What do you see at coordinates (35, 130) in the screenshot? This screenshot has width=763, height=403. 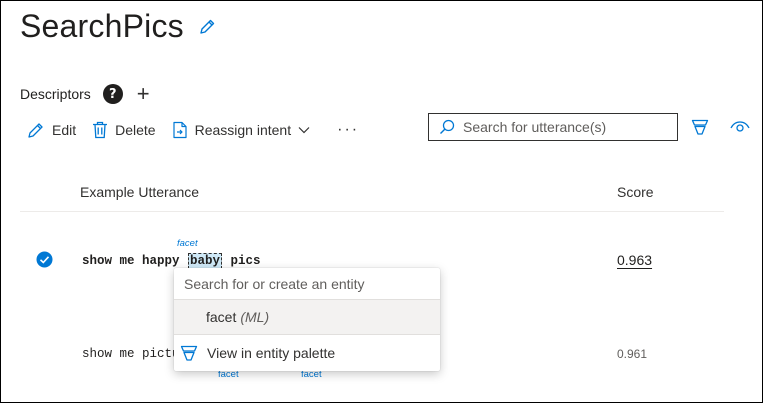 I see `edit-icon` at bounding box center [35, 130].